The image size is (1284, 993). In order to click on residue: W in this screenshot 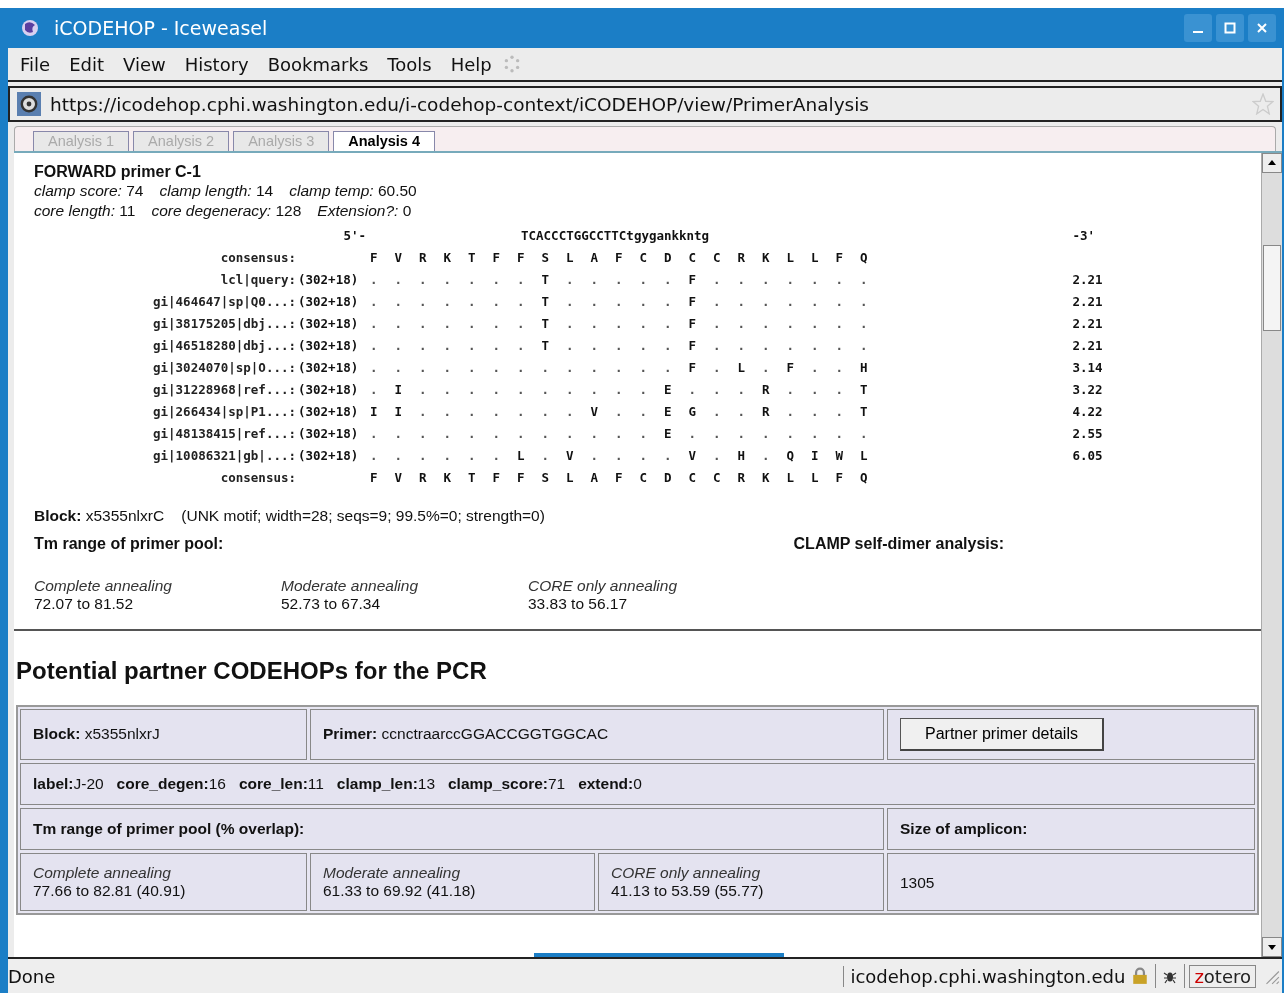, I will do `click(839, 456)`.